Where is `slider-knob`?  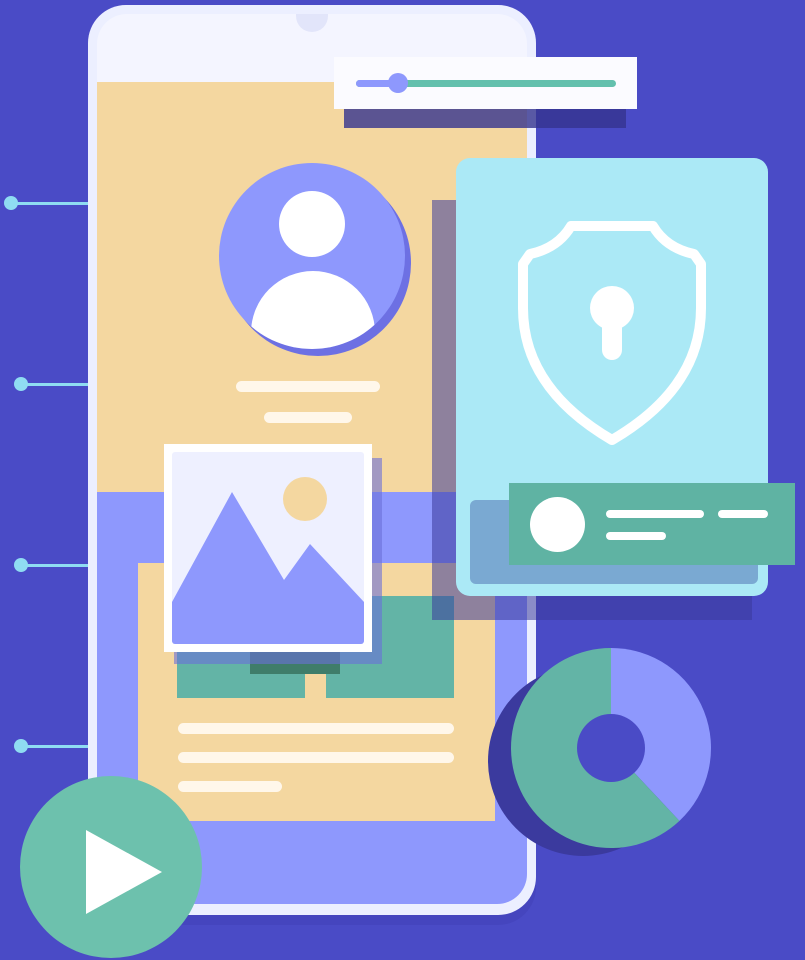
slider-knob is located at coordinates (397, 83).